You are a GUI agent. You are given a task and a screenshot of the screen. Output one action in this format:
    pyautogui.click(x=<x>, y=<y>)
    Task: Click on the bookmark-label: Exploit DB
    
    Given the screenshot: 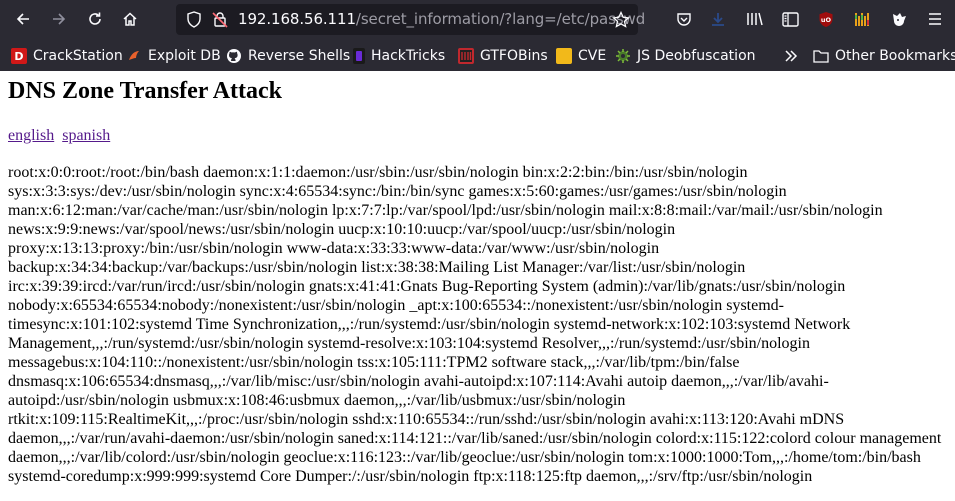 What is the action you would take?
    pyautogui.click(x=184, y=56)
    